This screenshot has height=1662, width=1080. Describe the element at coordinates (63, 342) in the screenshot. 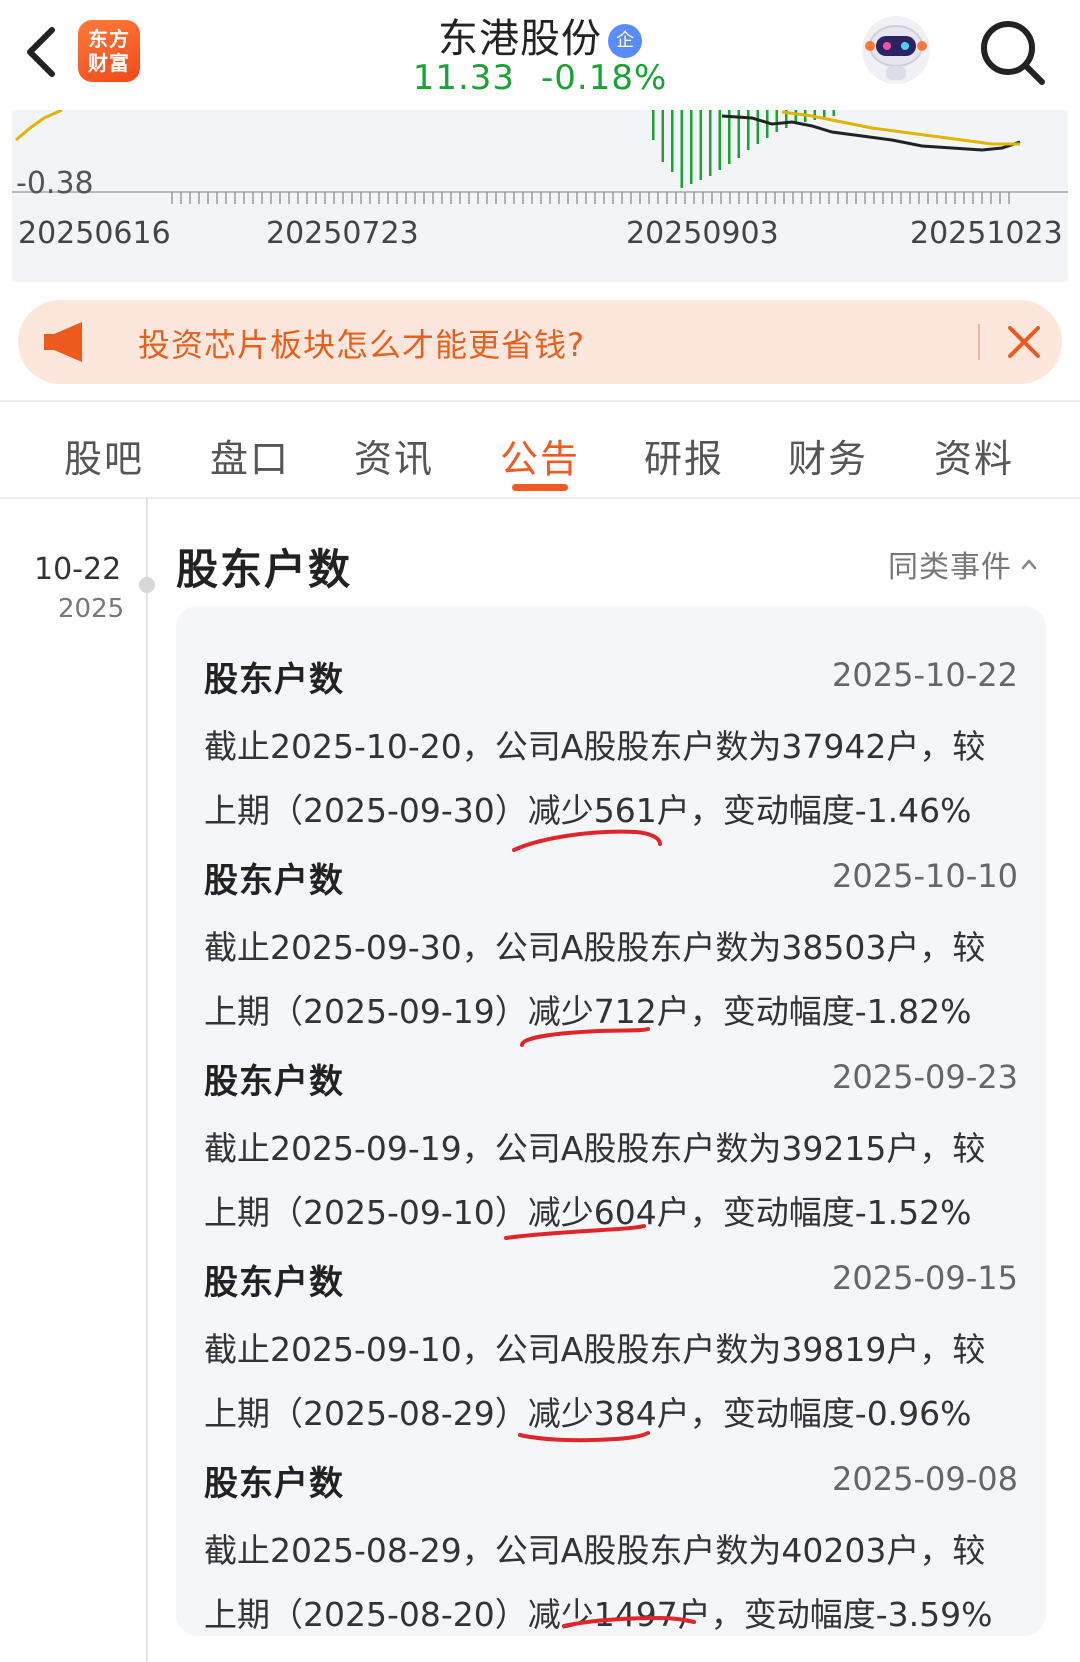

I see `megaphone-icon` at that location.